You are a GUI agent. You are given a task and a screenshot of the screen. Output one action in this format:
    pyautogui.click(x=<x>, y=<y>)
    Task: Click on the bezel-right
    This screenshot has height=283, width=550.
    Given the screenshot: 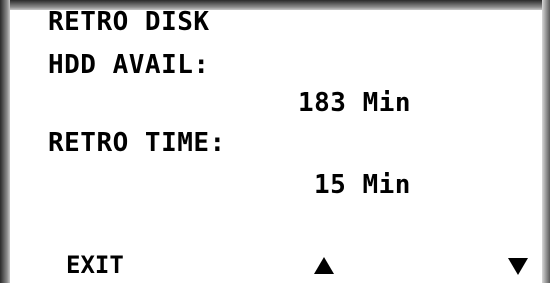 What is the action you would take?
    pyautogui.click(x=546, y=141)
    